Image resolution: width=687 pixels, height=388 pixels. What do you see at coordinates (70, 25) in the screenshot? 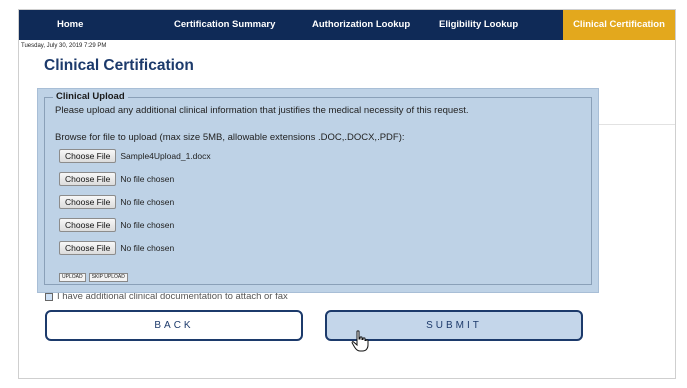
I see `nav-home: Home` at bounding box center [70, 25].